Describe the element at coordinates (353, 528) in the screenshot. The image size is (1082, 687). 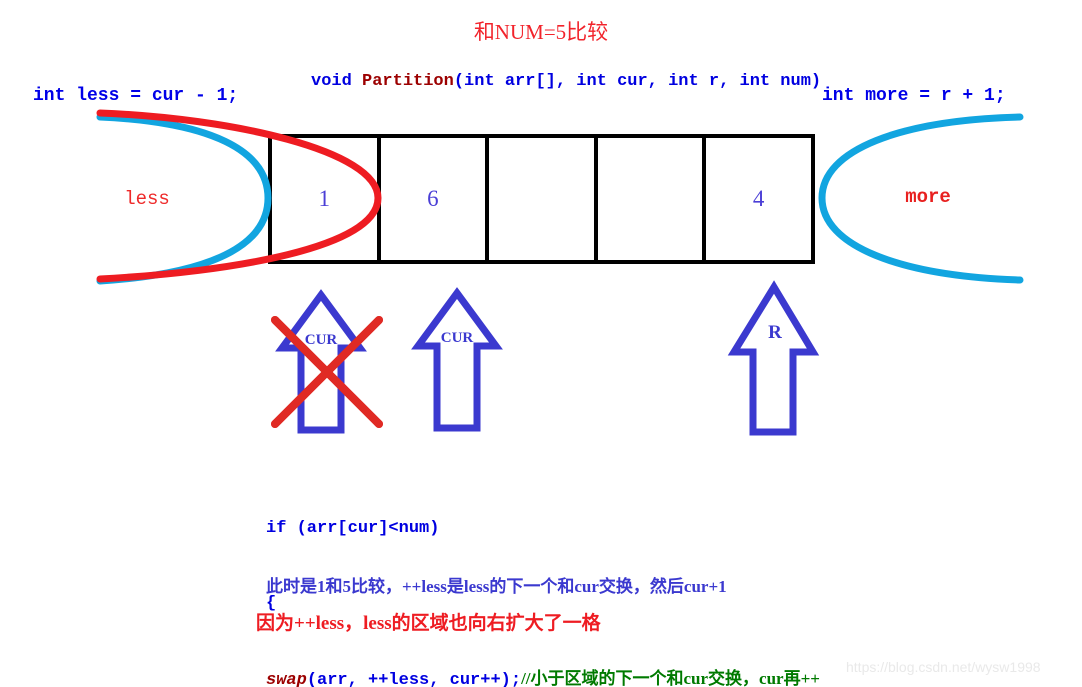
I see `code-if-text: if (arr[cur]<num)` at that location.